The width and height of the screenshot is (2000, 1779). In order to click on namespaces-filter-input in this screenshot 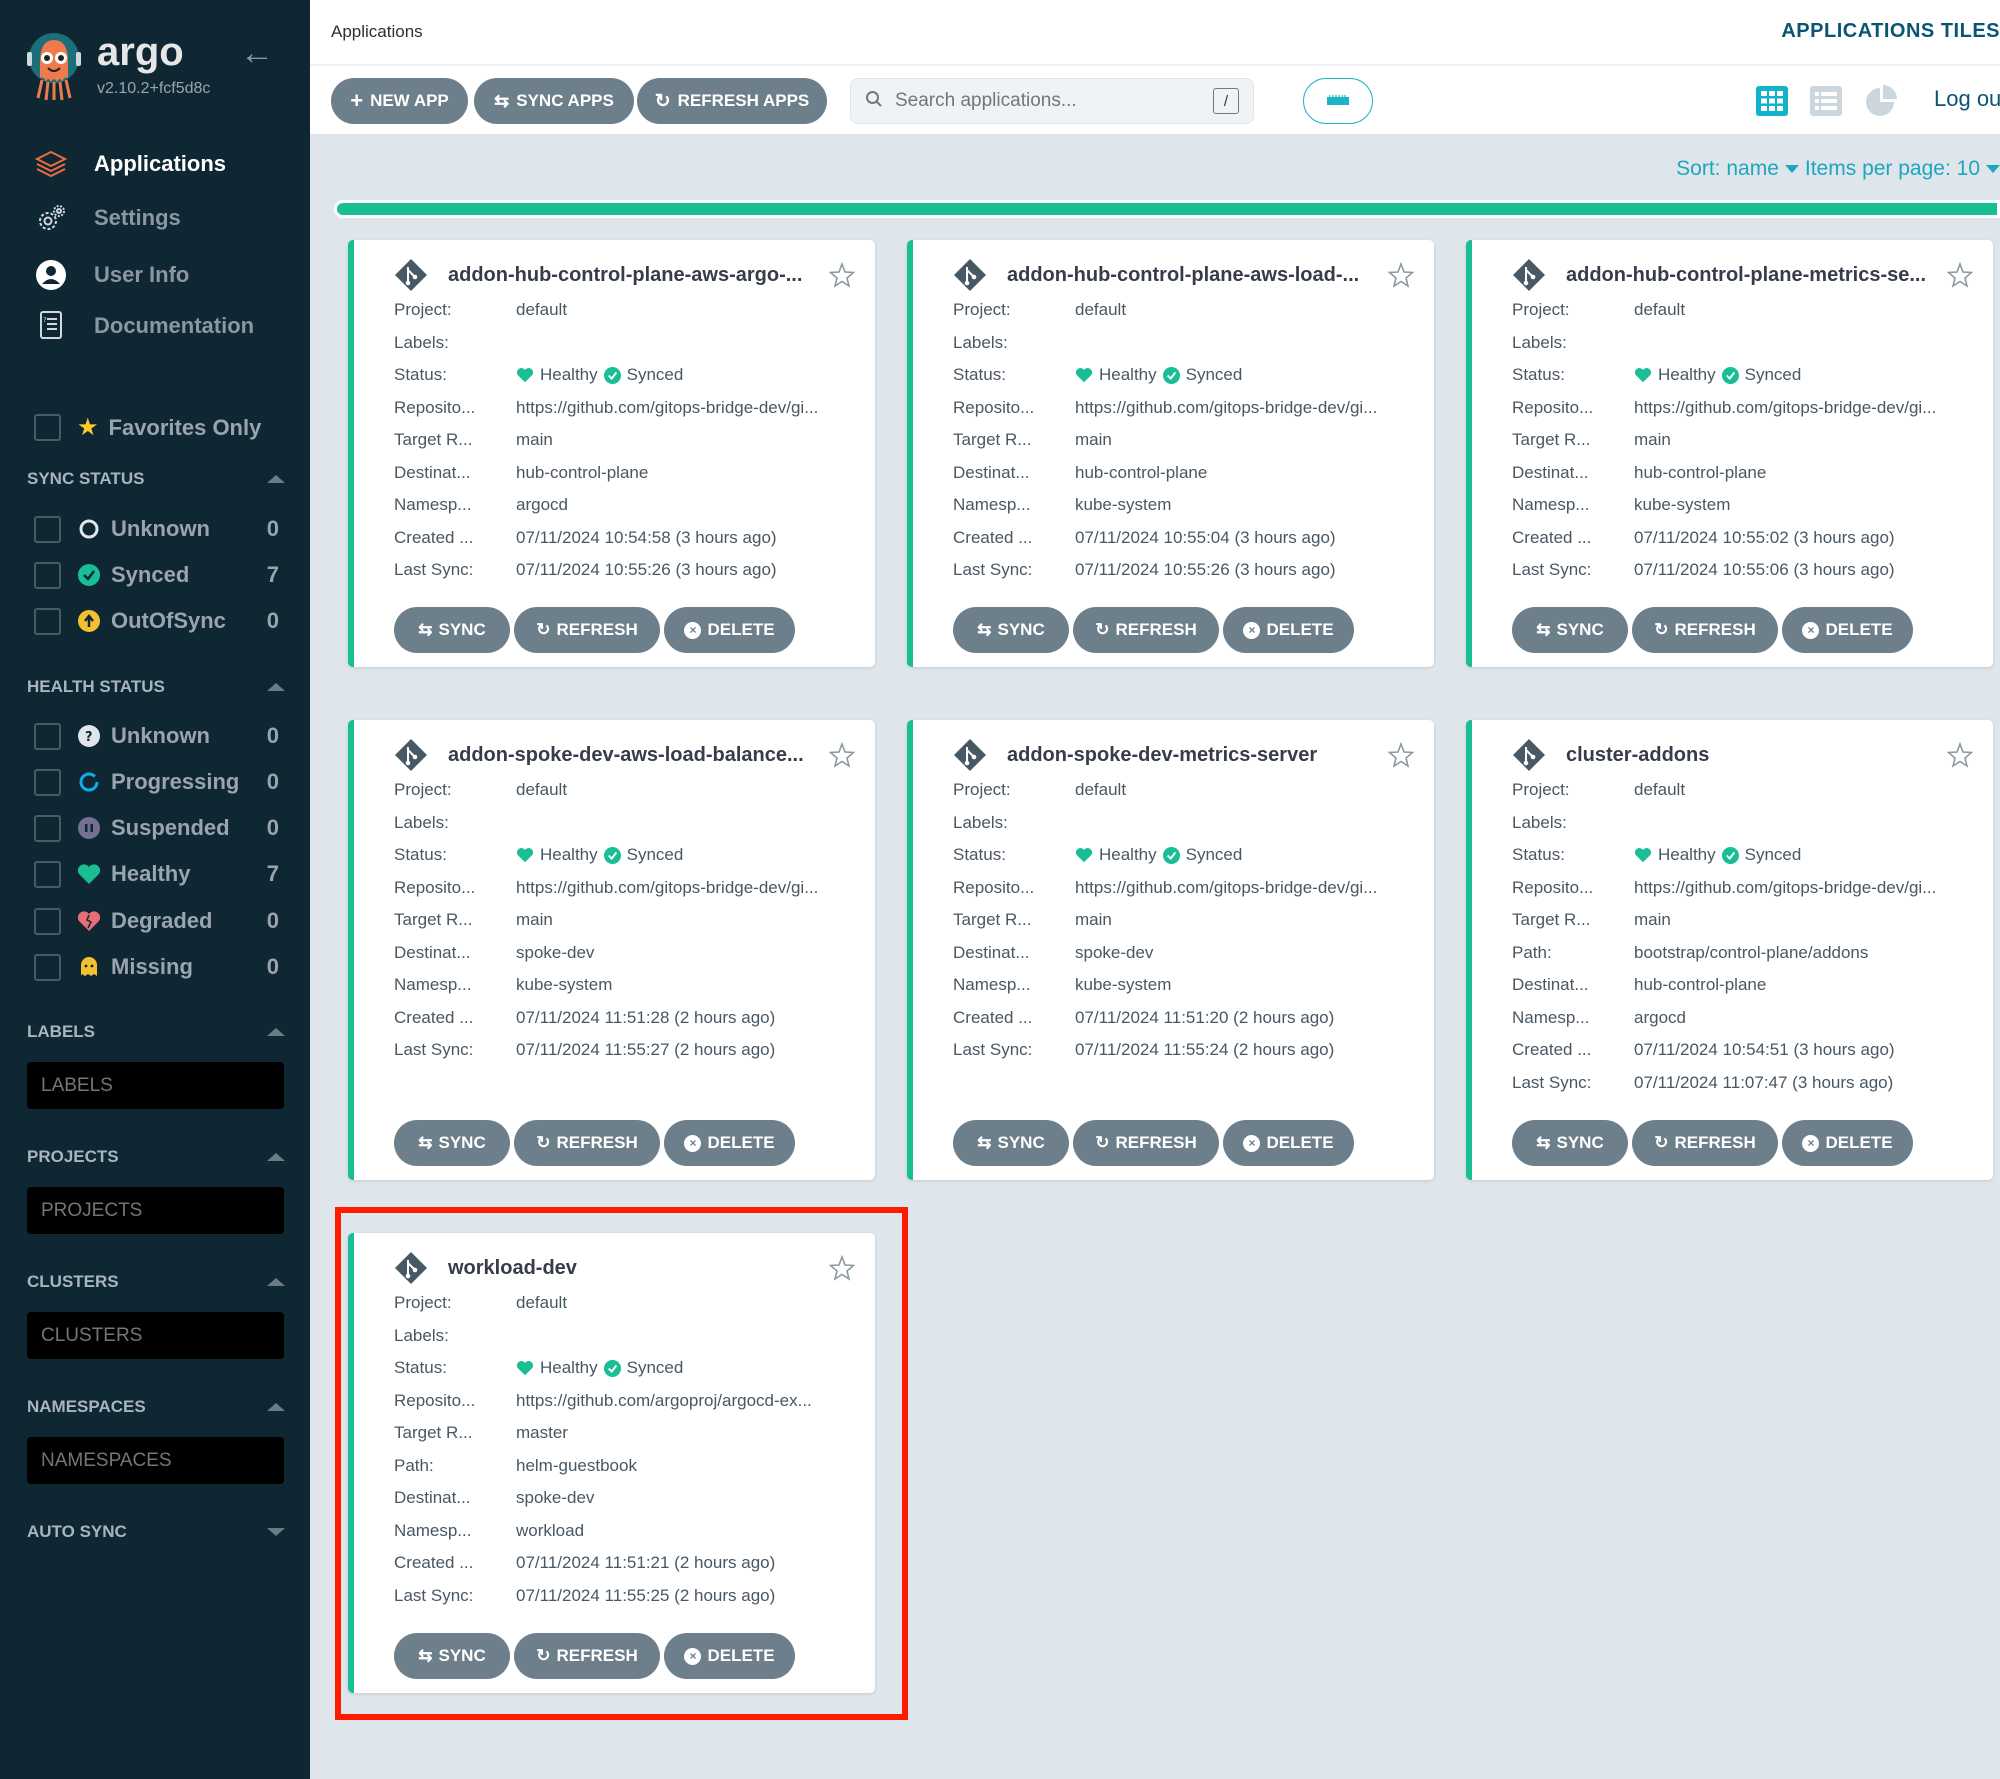, I will do `click(155, 1460)`.